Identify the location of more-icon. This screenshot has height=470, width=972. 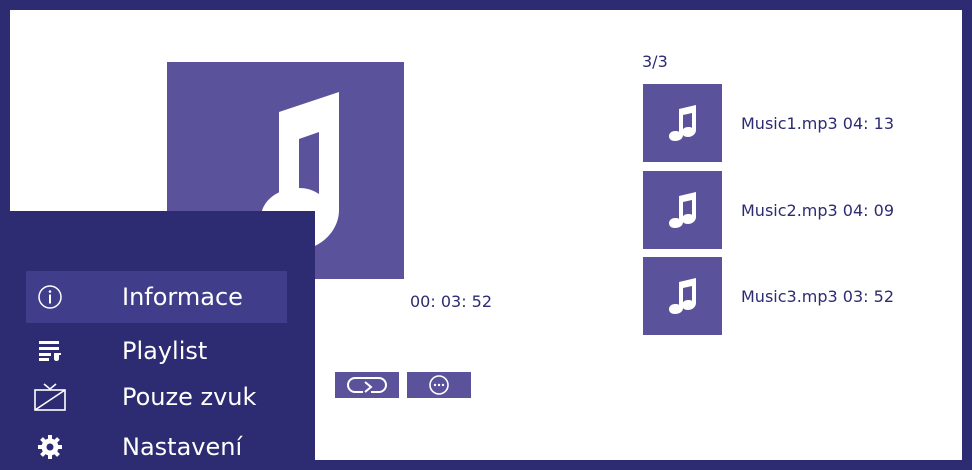
(439, 385).